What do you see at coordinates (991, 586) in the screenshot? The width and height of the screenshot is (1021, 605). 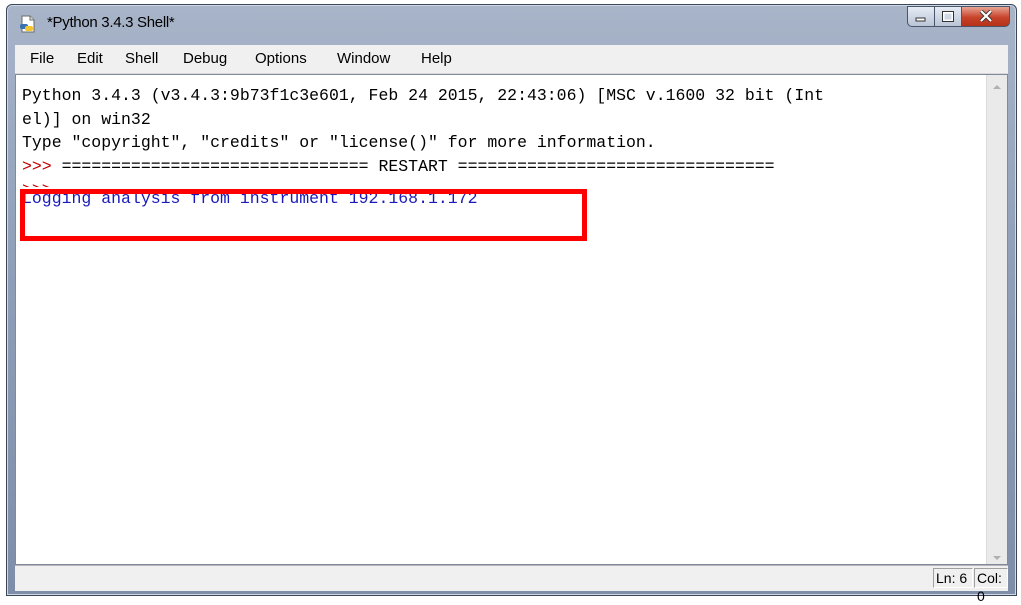 I see `column-number-indicator: Col: 0` at bounding box center [991, 586].